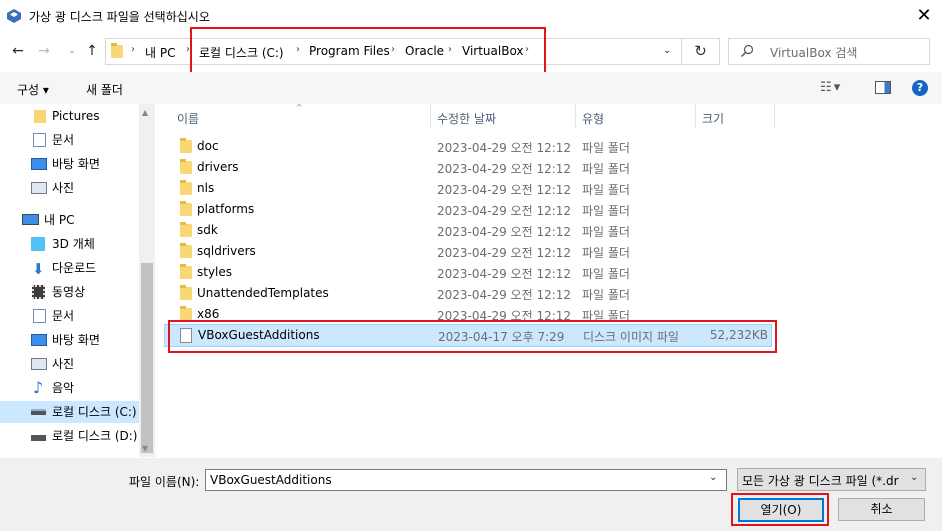 This screenshot has height=531, width=942. What do you see at coordinates (215, 272) in the screenshot?
I see `file-name: styles` at bounding box center [215, 272].